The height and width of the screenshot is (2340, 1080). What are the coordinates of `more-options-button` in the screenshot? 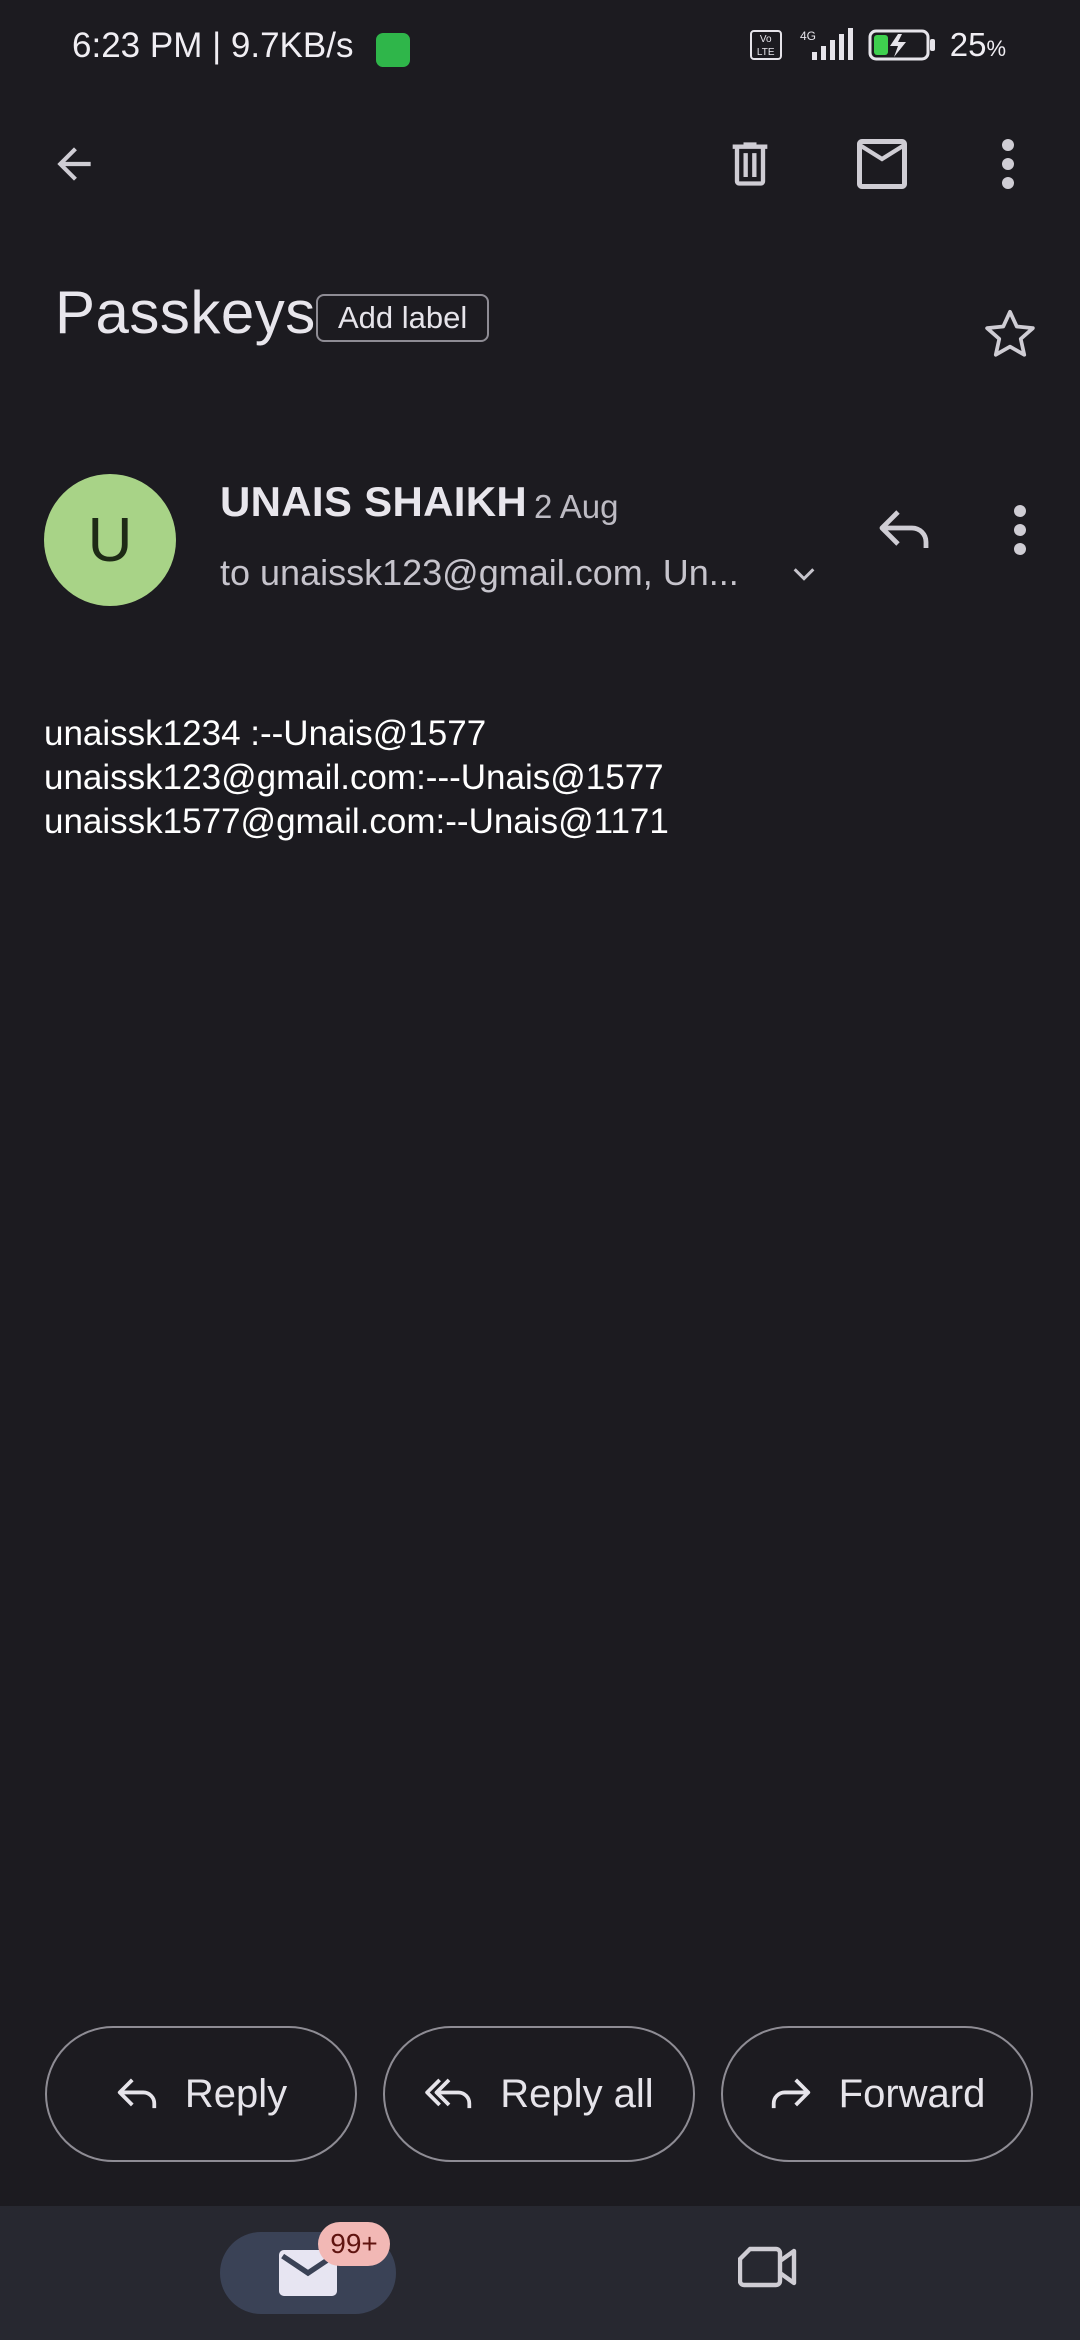 It's located at (1008, 164).